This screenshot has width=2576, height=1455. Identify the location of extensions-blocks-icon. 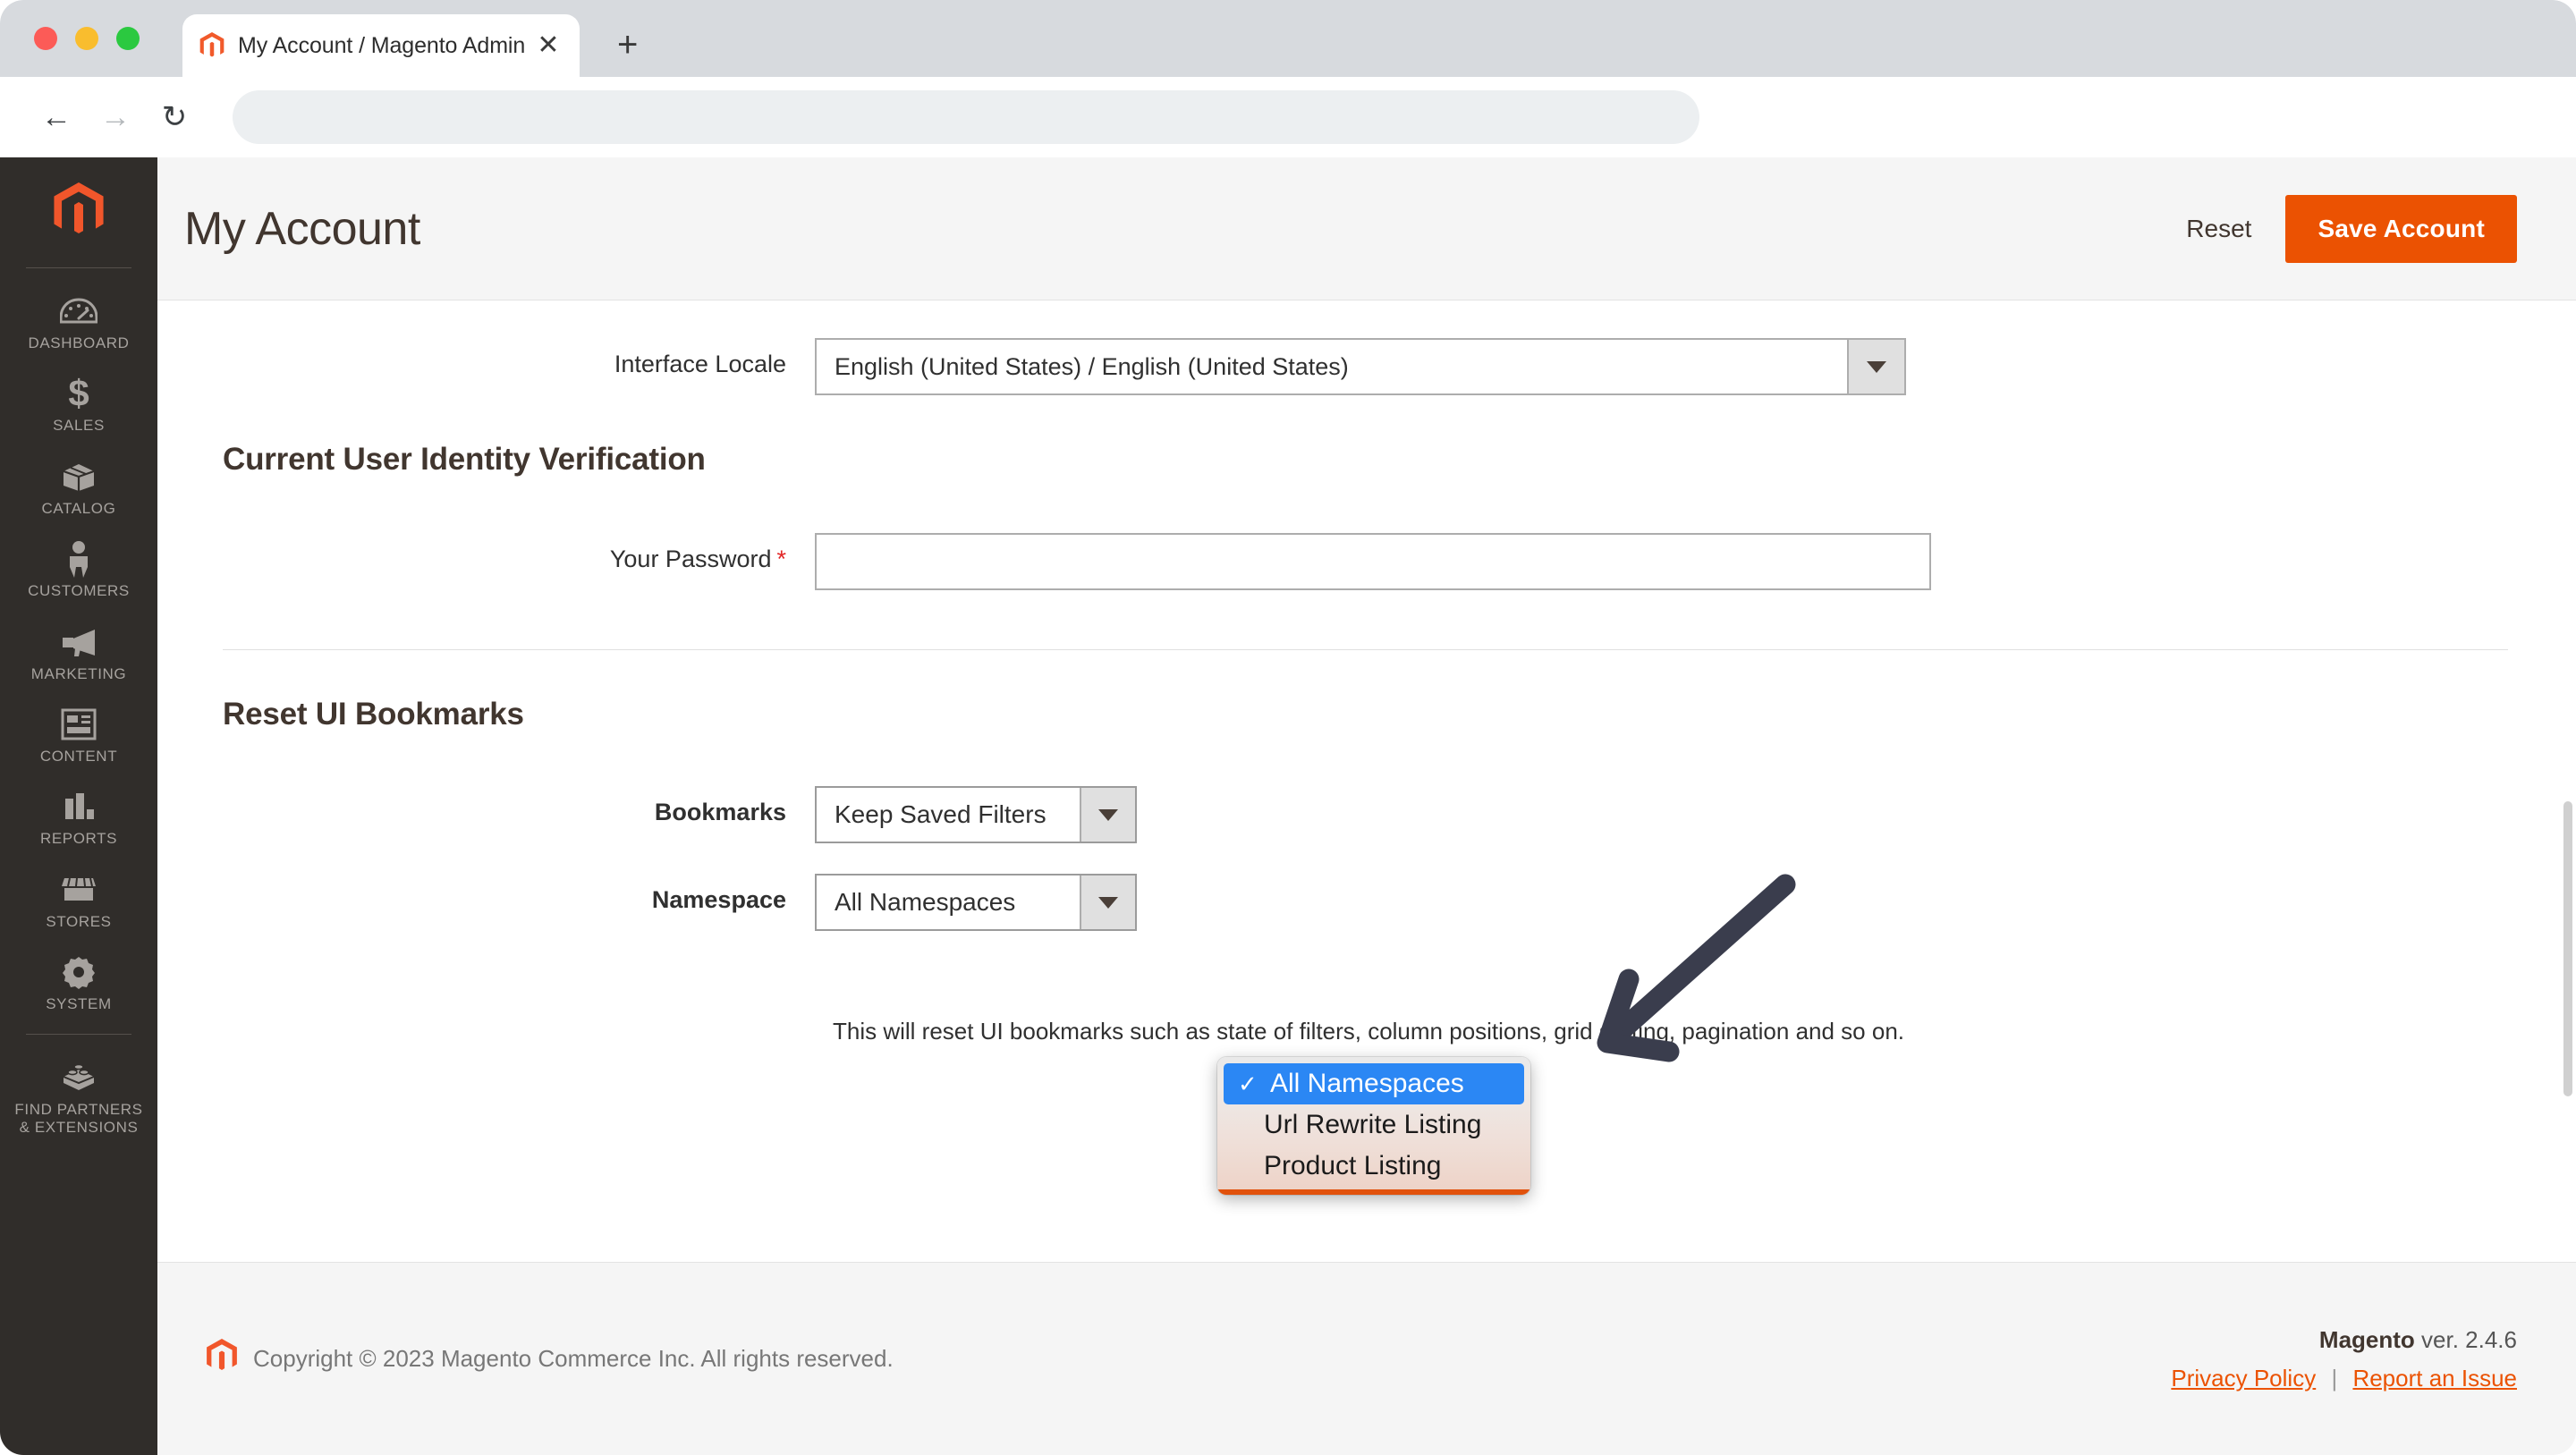
(78, 1077).